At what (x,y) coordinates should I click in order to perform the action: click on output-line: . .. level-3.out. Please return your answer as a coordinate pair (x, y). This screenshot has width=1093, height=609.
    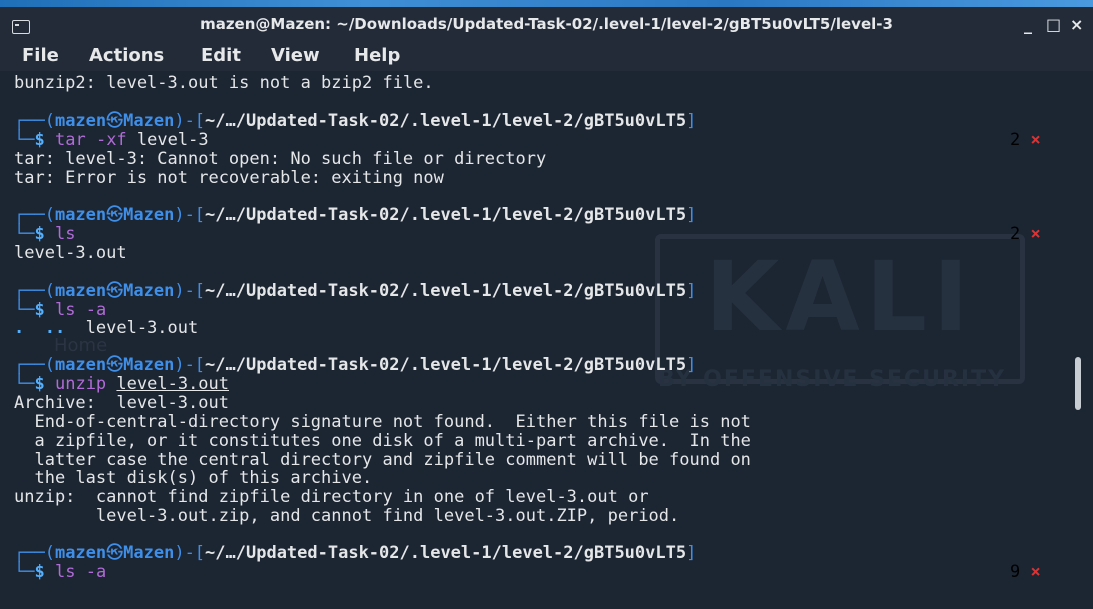
    Looking at the image, I should click on (106, 328).